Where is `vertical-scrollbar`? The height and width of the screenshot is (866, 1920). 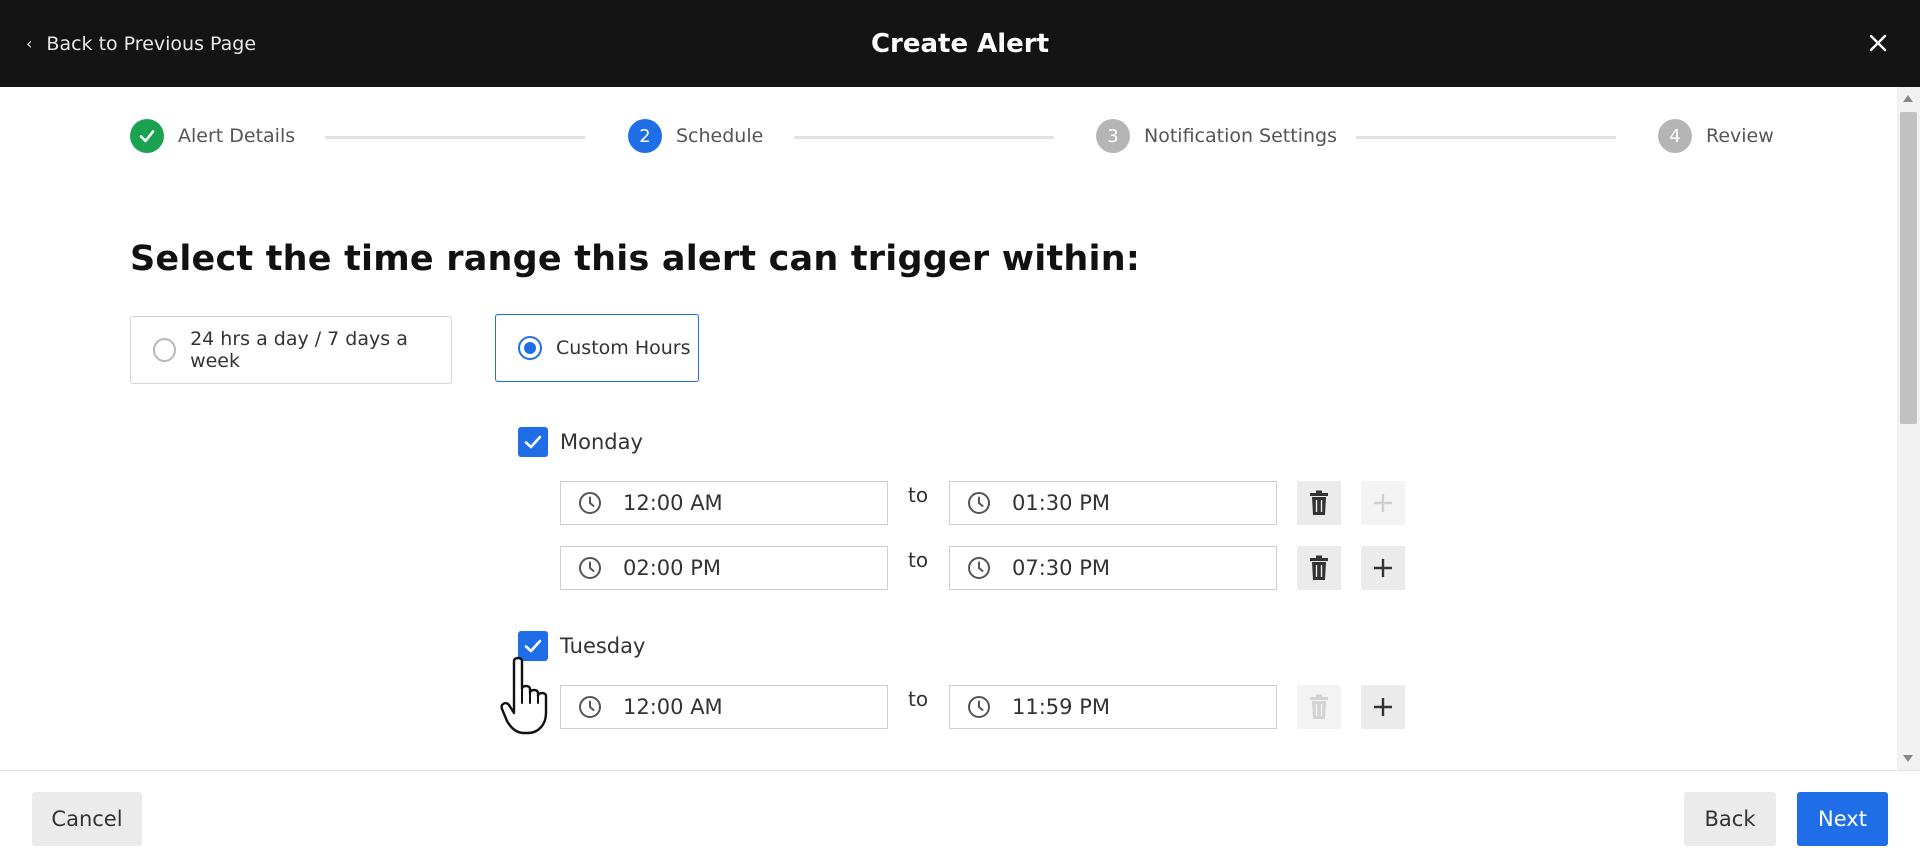
vertical-scrollbar is located at coordinates (1908, 428).